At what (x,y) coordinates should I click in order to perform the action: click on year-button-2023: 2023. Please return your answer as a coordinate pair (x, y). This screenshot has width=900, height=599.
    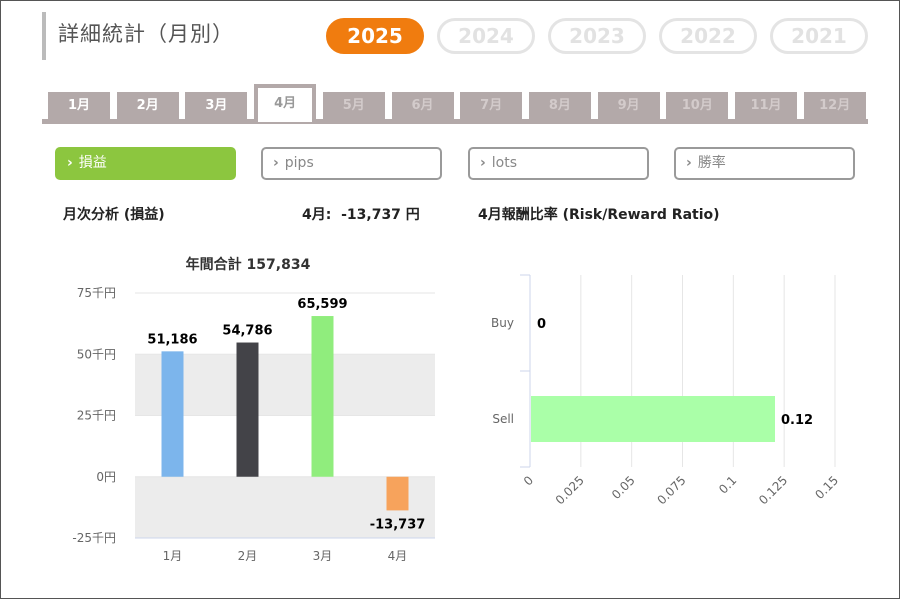
    Looking at the image, I should click on (597, 36).